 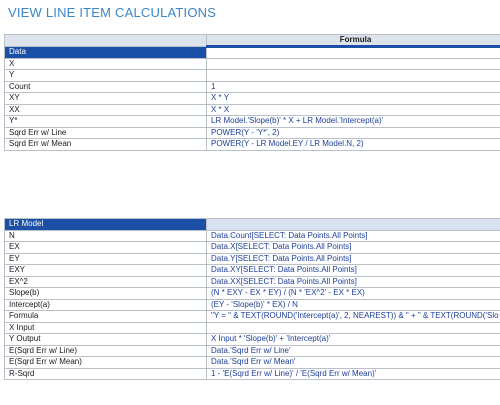 What do you see at coordinates (353, 98) in the screenshot?
I see `line-item-formula: X * Y` at bounding box center [353, 98].